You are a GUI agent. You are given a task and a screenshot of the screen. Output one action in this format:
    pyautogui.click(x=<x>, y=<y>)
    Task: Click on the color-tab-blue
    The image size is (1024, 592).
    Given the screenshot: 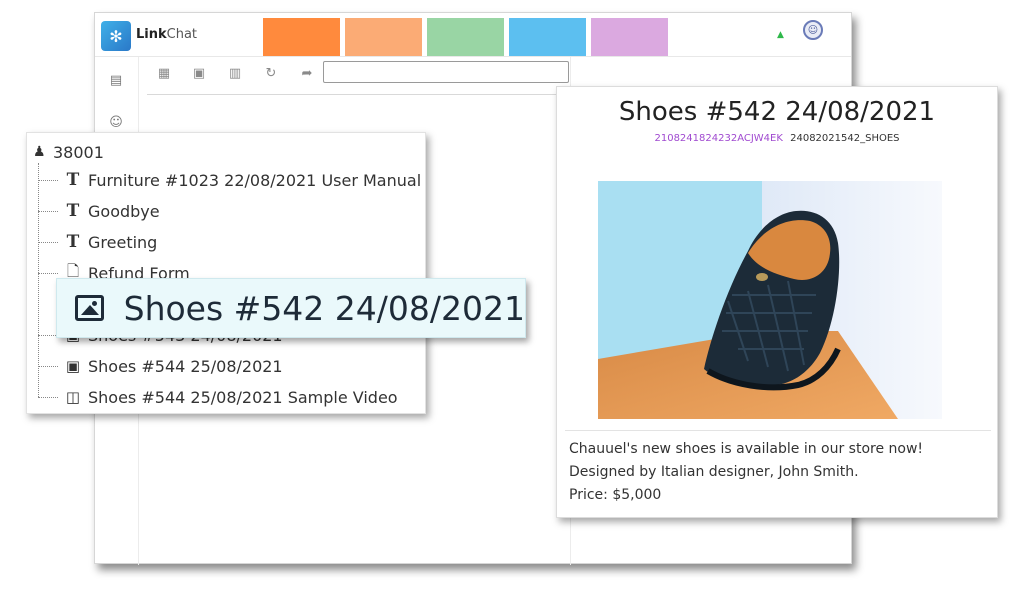 What is the action you would take?
    pyautogui.click(x=547, y=37)
    